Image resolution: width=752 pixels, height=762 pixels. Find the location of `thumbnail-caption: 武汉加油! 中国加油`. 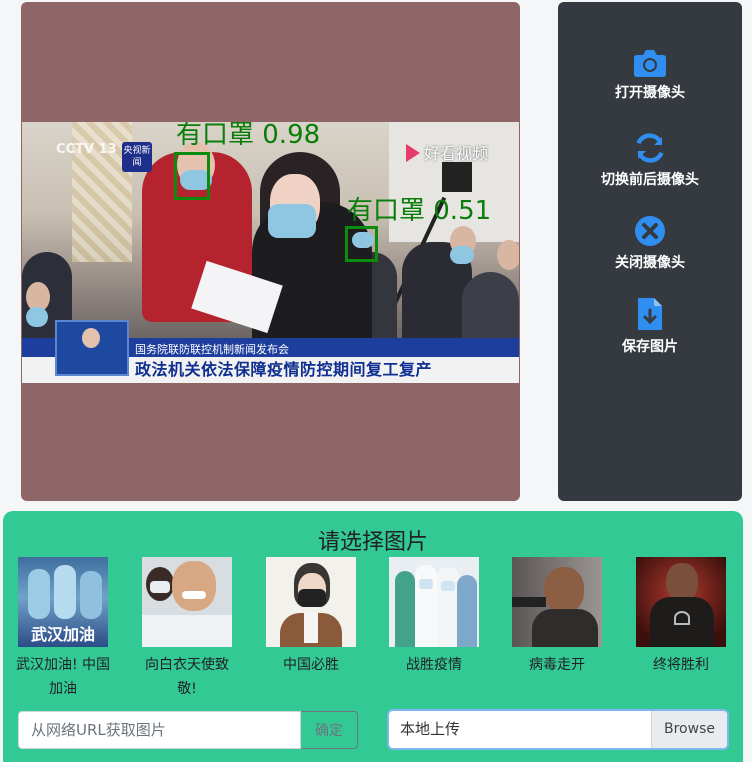

thumbnail-caption: 武汉加油! 中国加油 is located at coordinates (63, 677).